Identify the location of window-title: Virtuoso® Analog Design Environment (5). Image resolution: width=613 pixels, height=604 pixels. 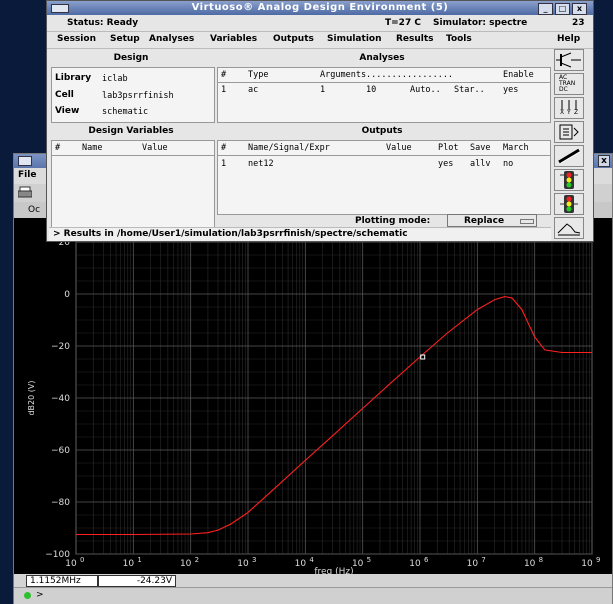
(320, 7).